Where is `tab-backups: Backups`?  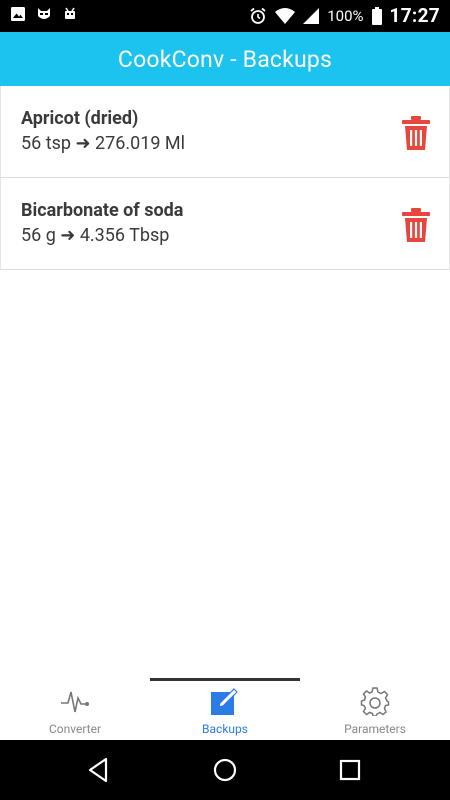
tab-backups: Backups is located at coordinates (225, 709).